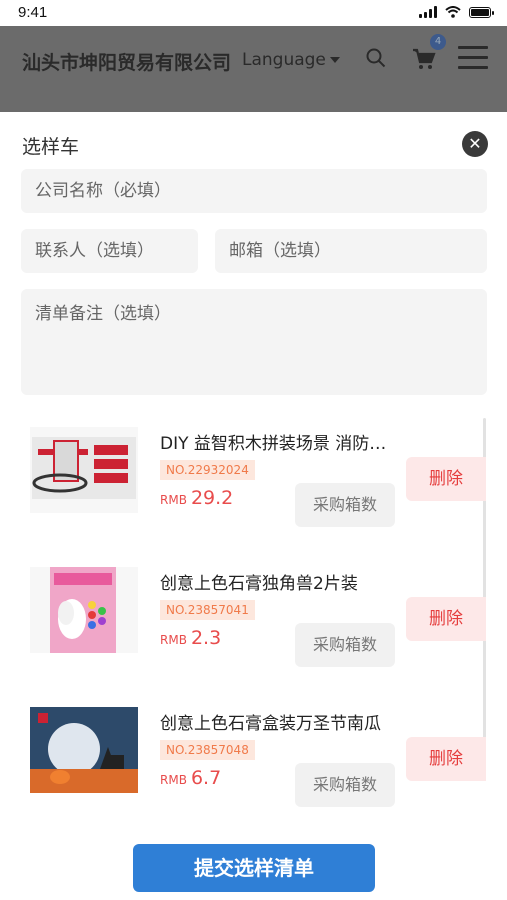 This screenshot has height=900, width=507. Describe the element at coordinates (207, 470) in the screenshot. I see `product-number-tag: NO.22932024` at that location.